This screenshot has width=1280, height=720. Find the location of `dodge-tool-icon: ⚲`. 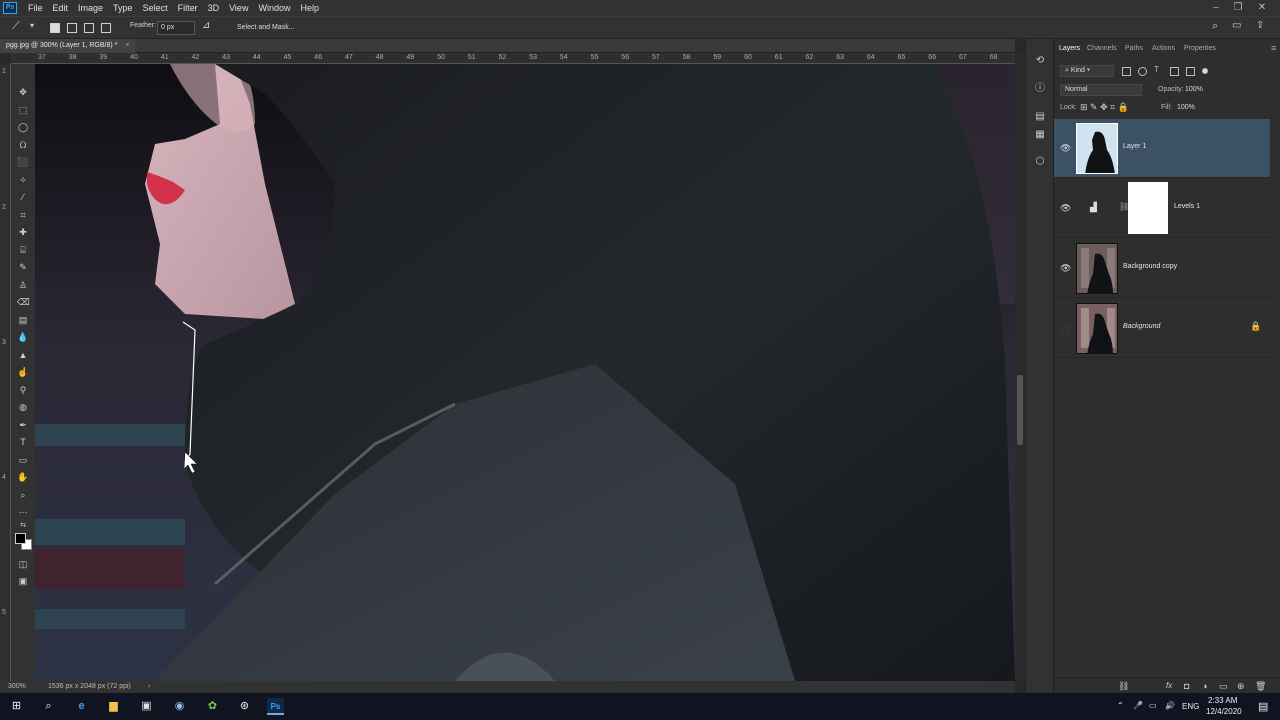

dodge-tool-icon: ⚲ is located at coordinates (23, 390).